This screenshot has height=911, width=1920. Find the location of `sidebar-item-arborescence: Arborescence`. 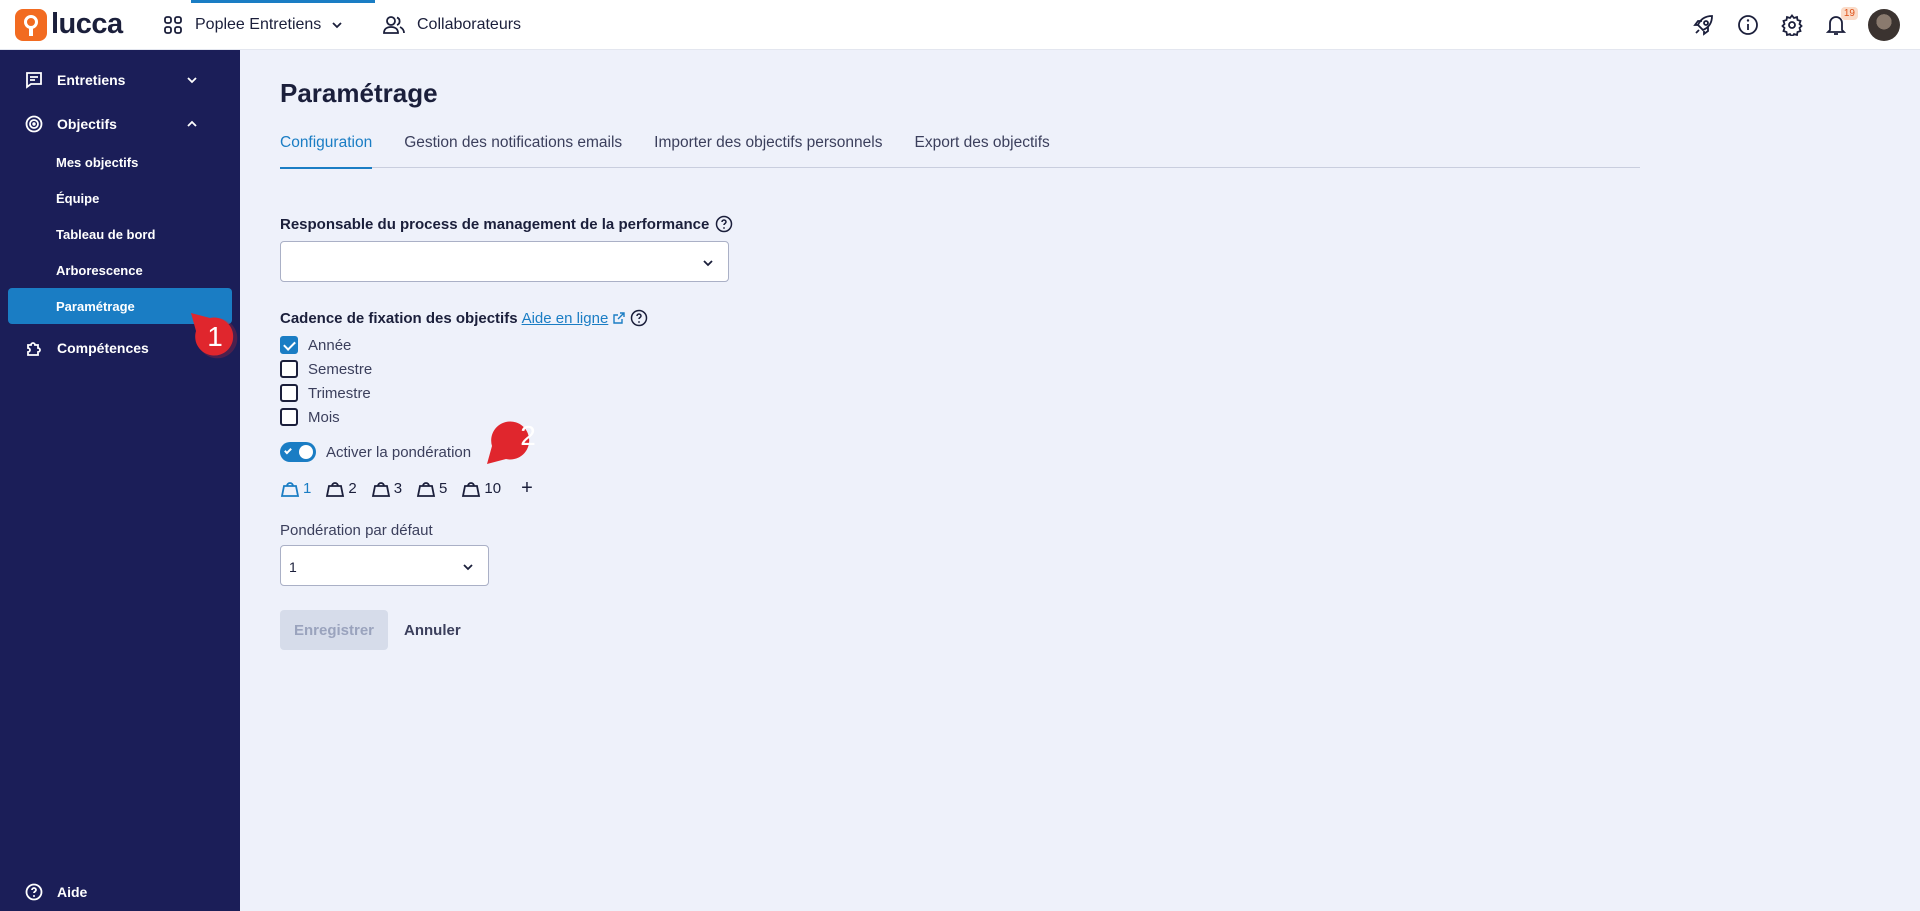

sidebar-item-arborescence: Arborescence is located at coordinates (120, 270).